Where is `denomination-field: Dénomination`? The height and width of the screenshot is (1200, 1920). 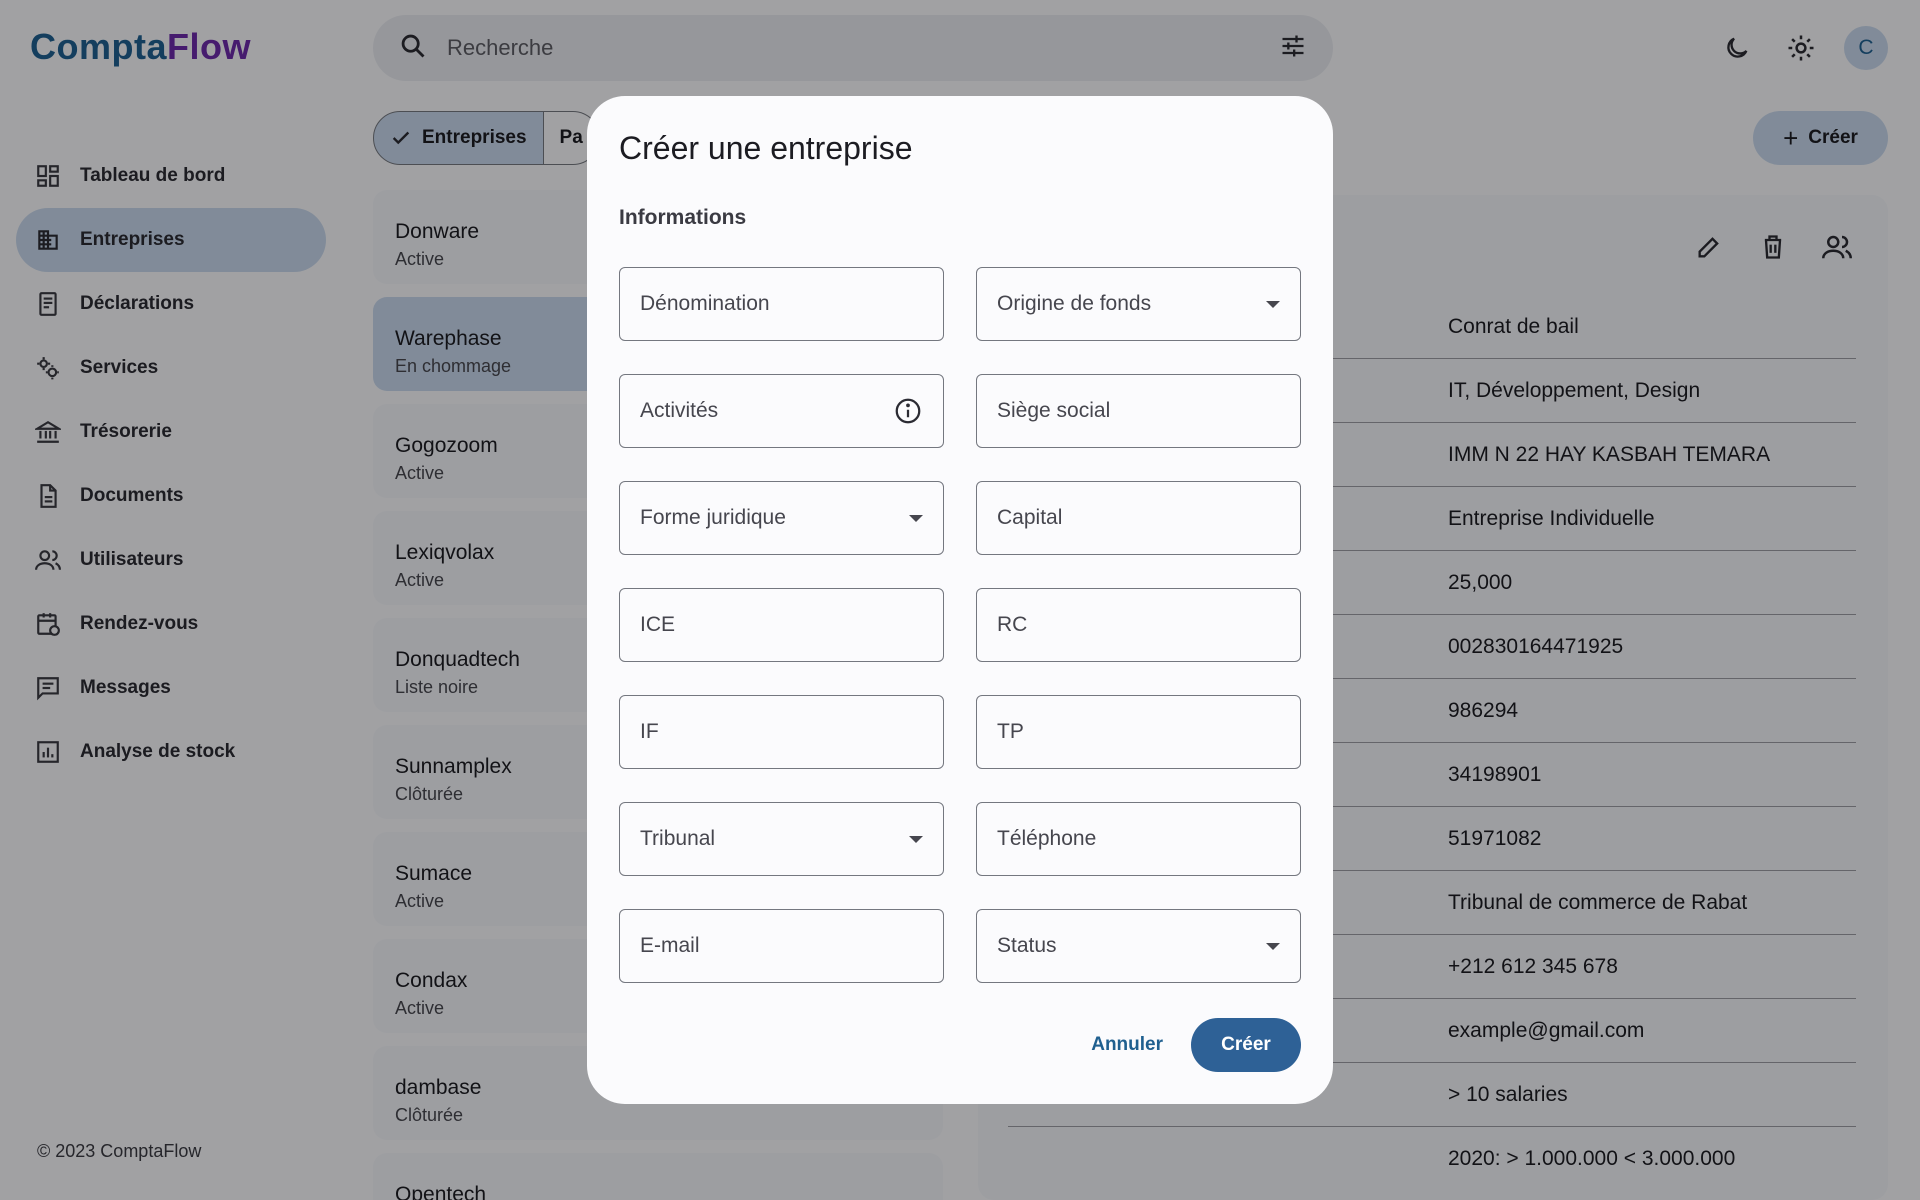 denomination-field: Dénomination is located at coordinates (781, 304).